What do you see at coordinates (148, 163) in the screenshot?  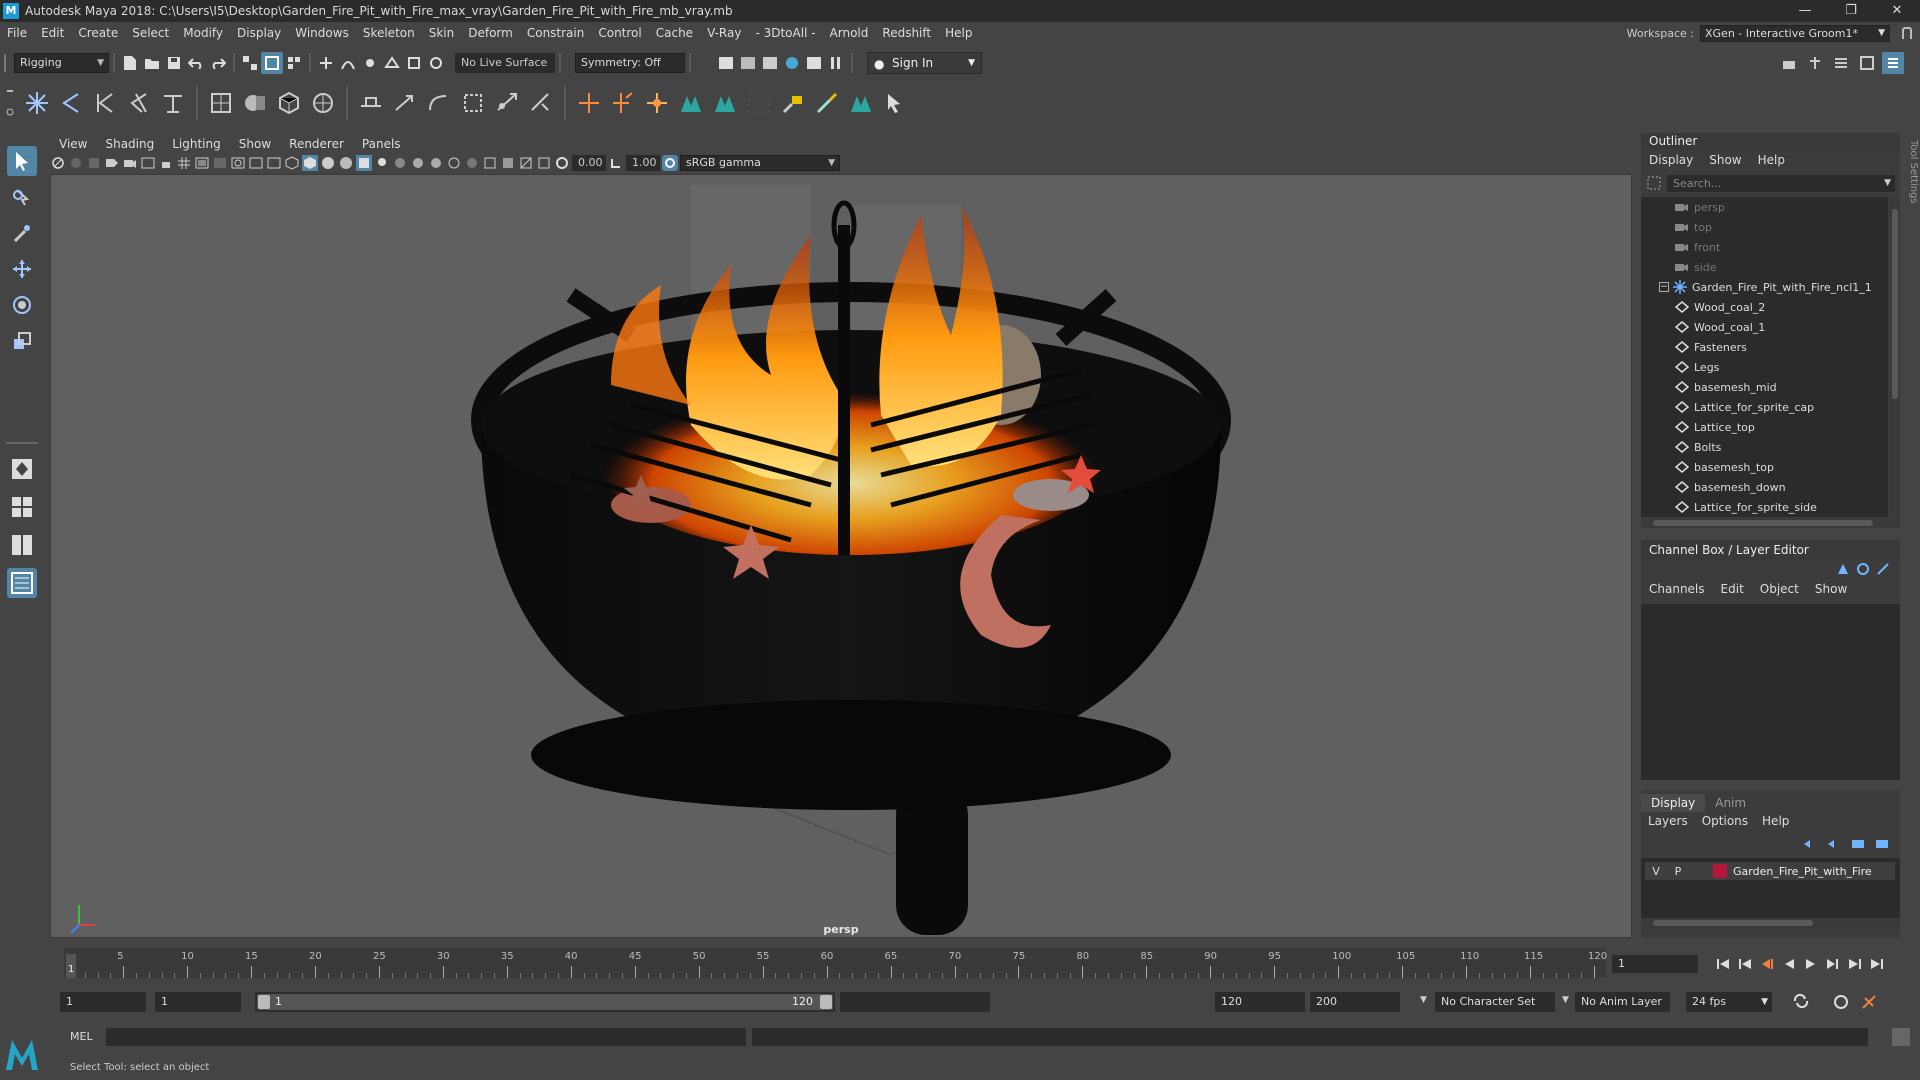 I see `film-gate-icon` at bounding box center [148, 163].